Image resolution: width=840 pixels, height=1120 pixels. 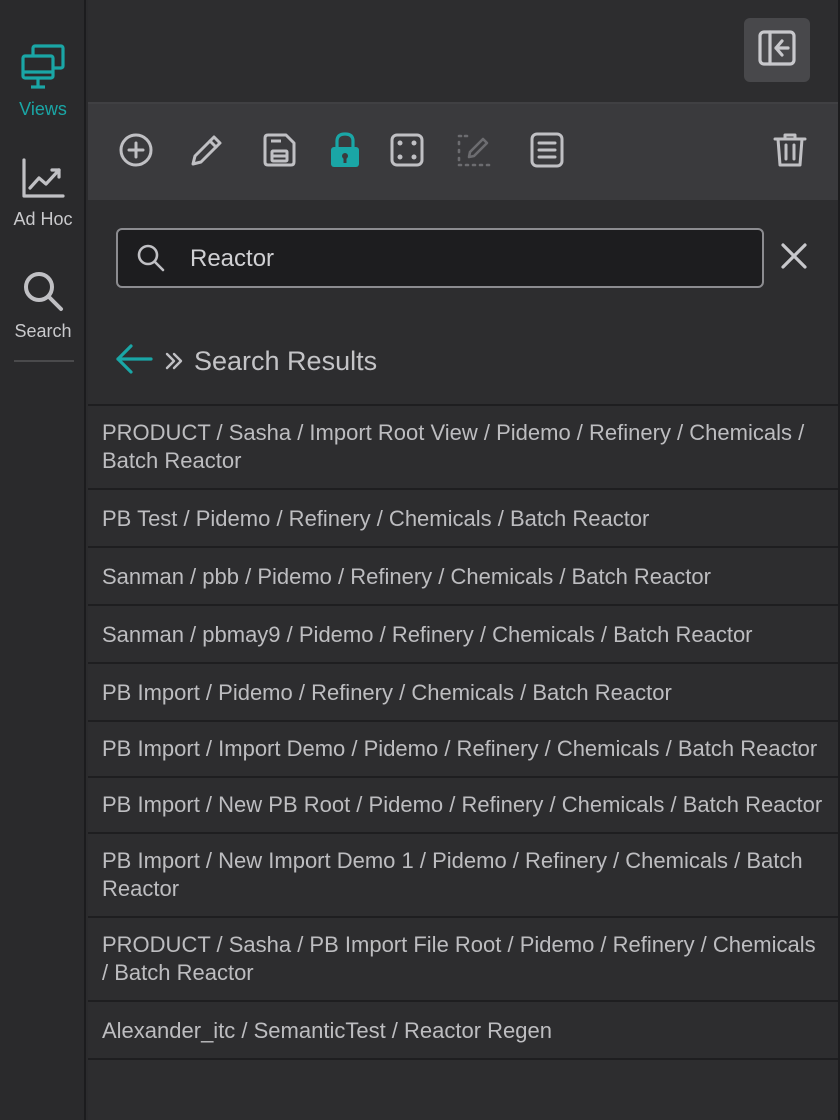 What do you see at coordinates (43, 109) in the screenshot?
I see `nav-item-label: Views` at bounding box center [43, 109].